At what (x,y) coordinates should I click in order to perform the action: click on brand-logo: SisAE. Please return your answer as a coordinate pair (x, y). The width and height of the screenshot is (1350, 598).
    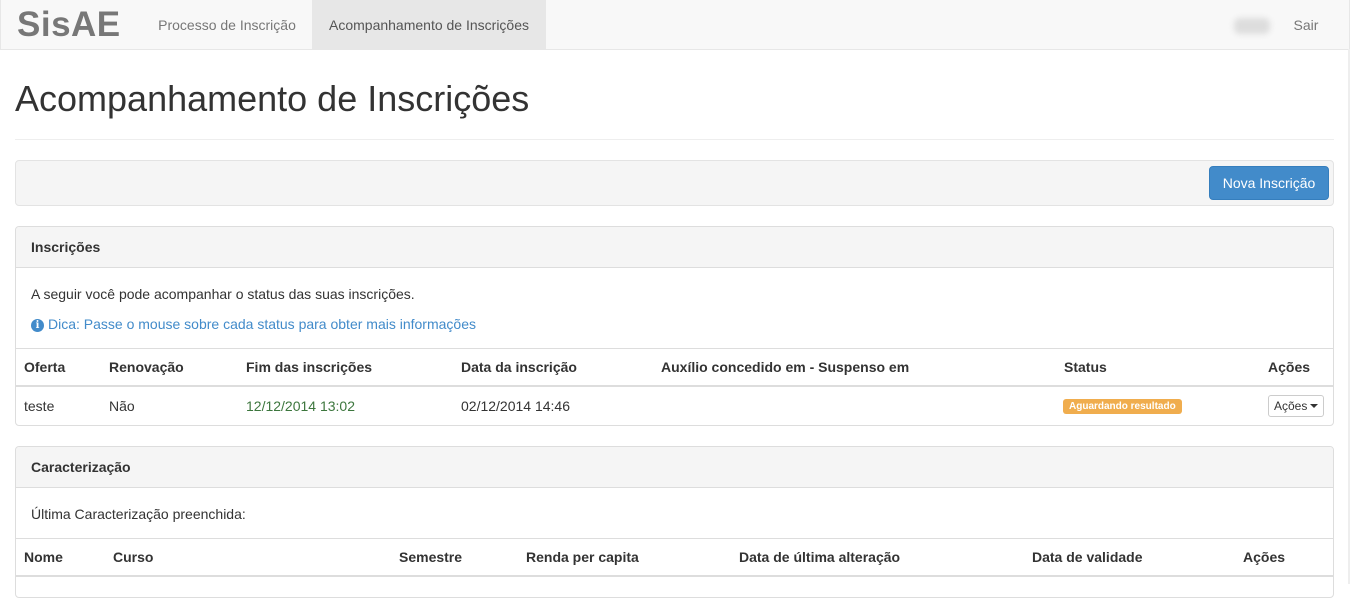
    Looking at the image, I should click on (69, 25).